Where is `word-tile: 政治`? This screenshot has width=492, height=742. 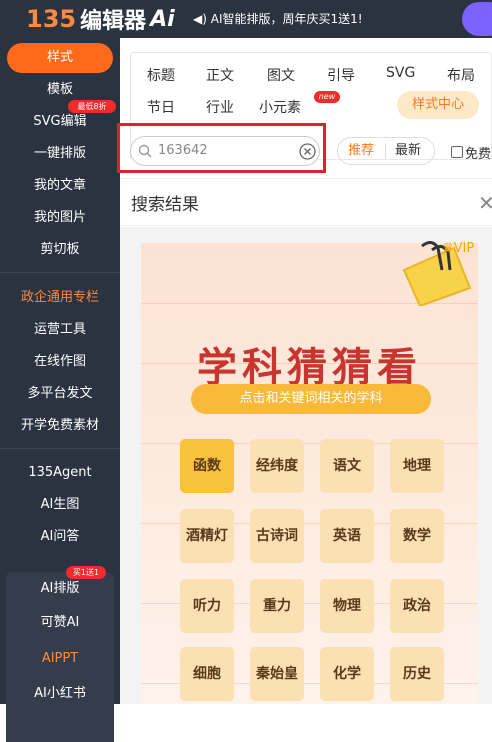 word-tile: 政治 is located at coordinates (417, 606).